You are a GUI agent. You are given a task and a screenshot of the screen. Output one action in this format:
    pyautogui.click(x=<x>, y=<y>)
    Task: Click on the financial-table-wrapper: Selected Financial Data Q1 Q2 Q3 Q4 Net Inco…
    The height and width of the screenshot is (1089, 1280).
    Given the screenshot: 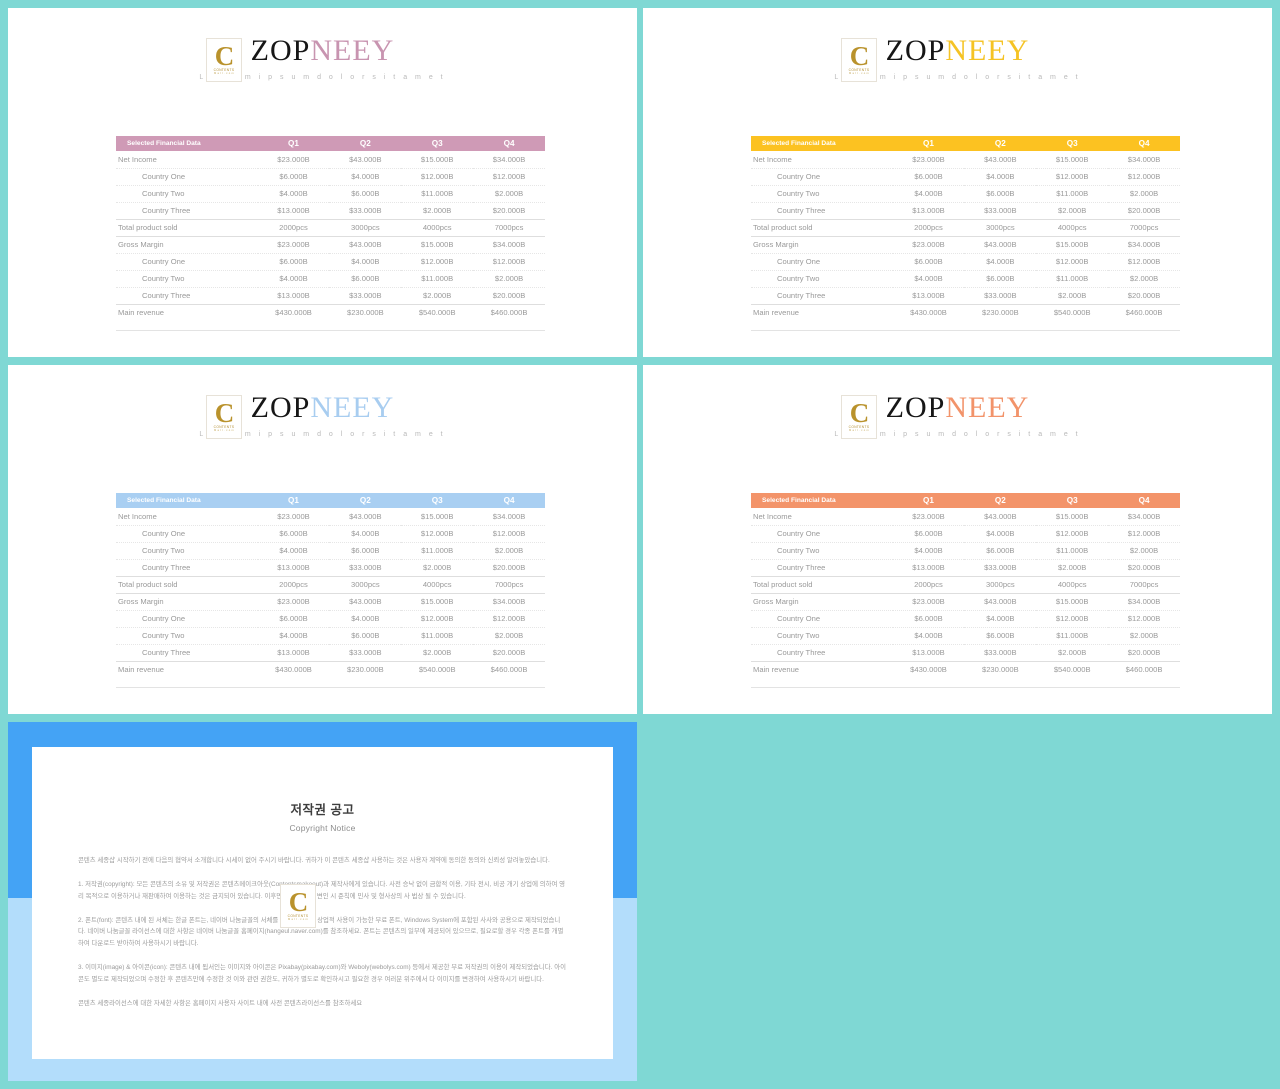 What is the action you would take?
    pyautogui.click(x=330, y=233)
    